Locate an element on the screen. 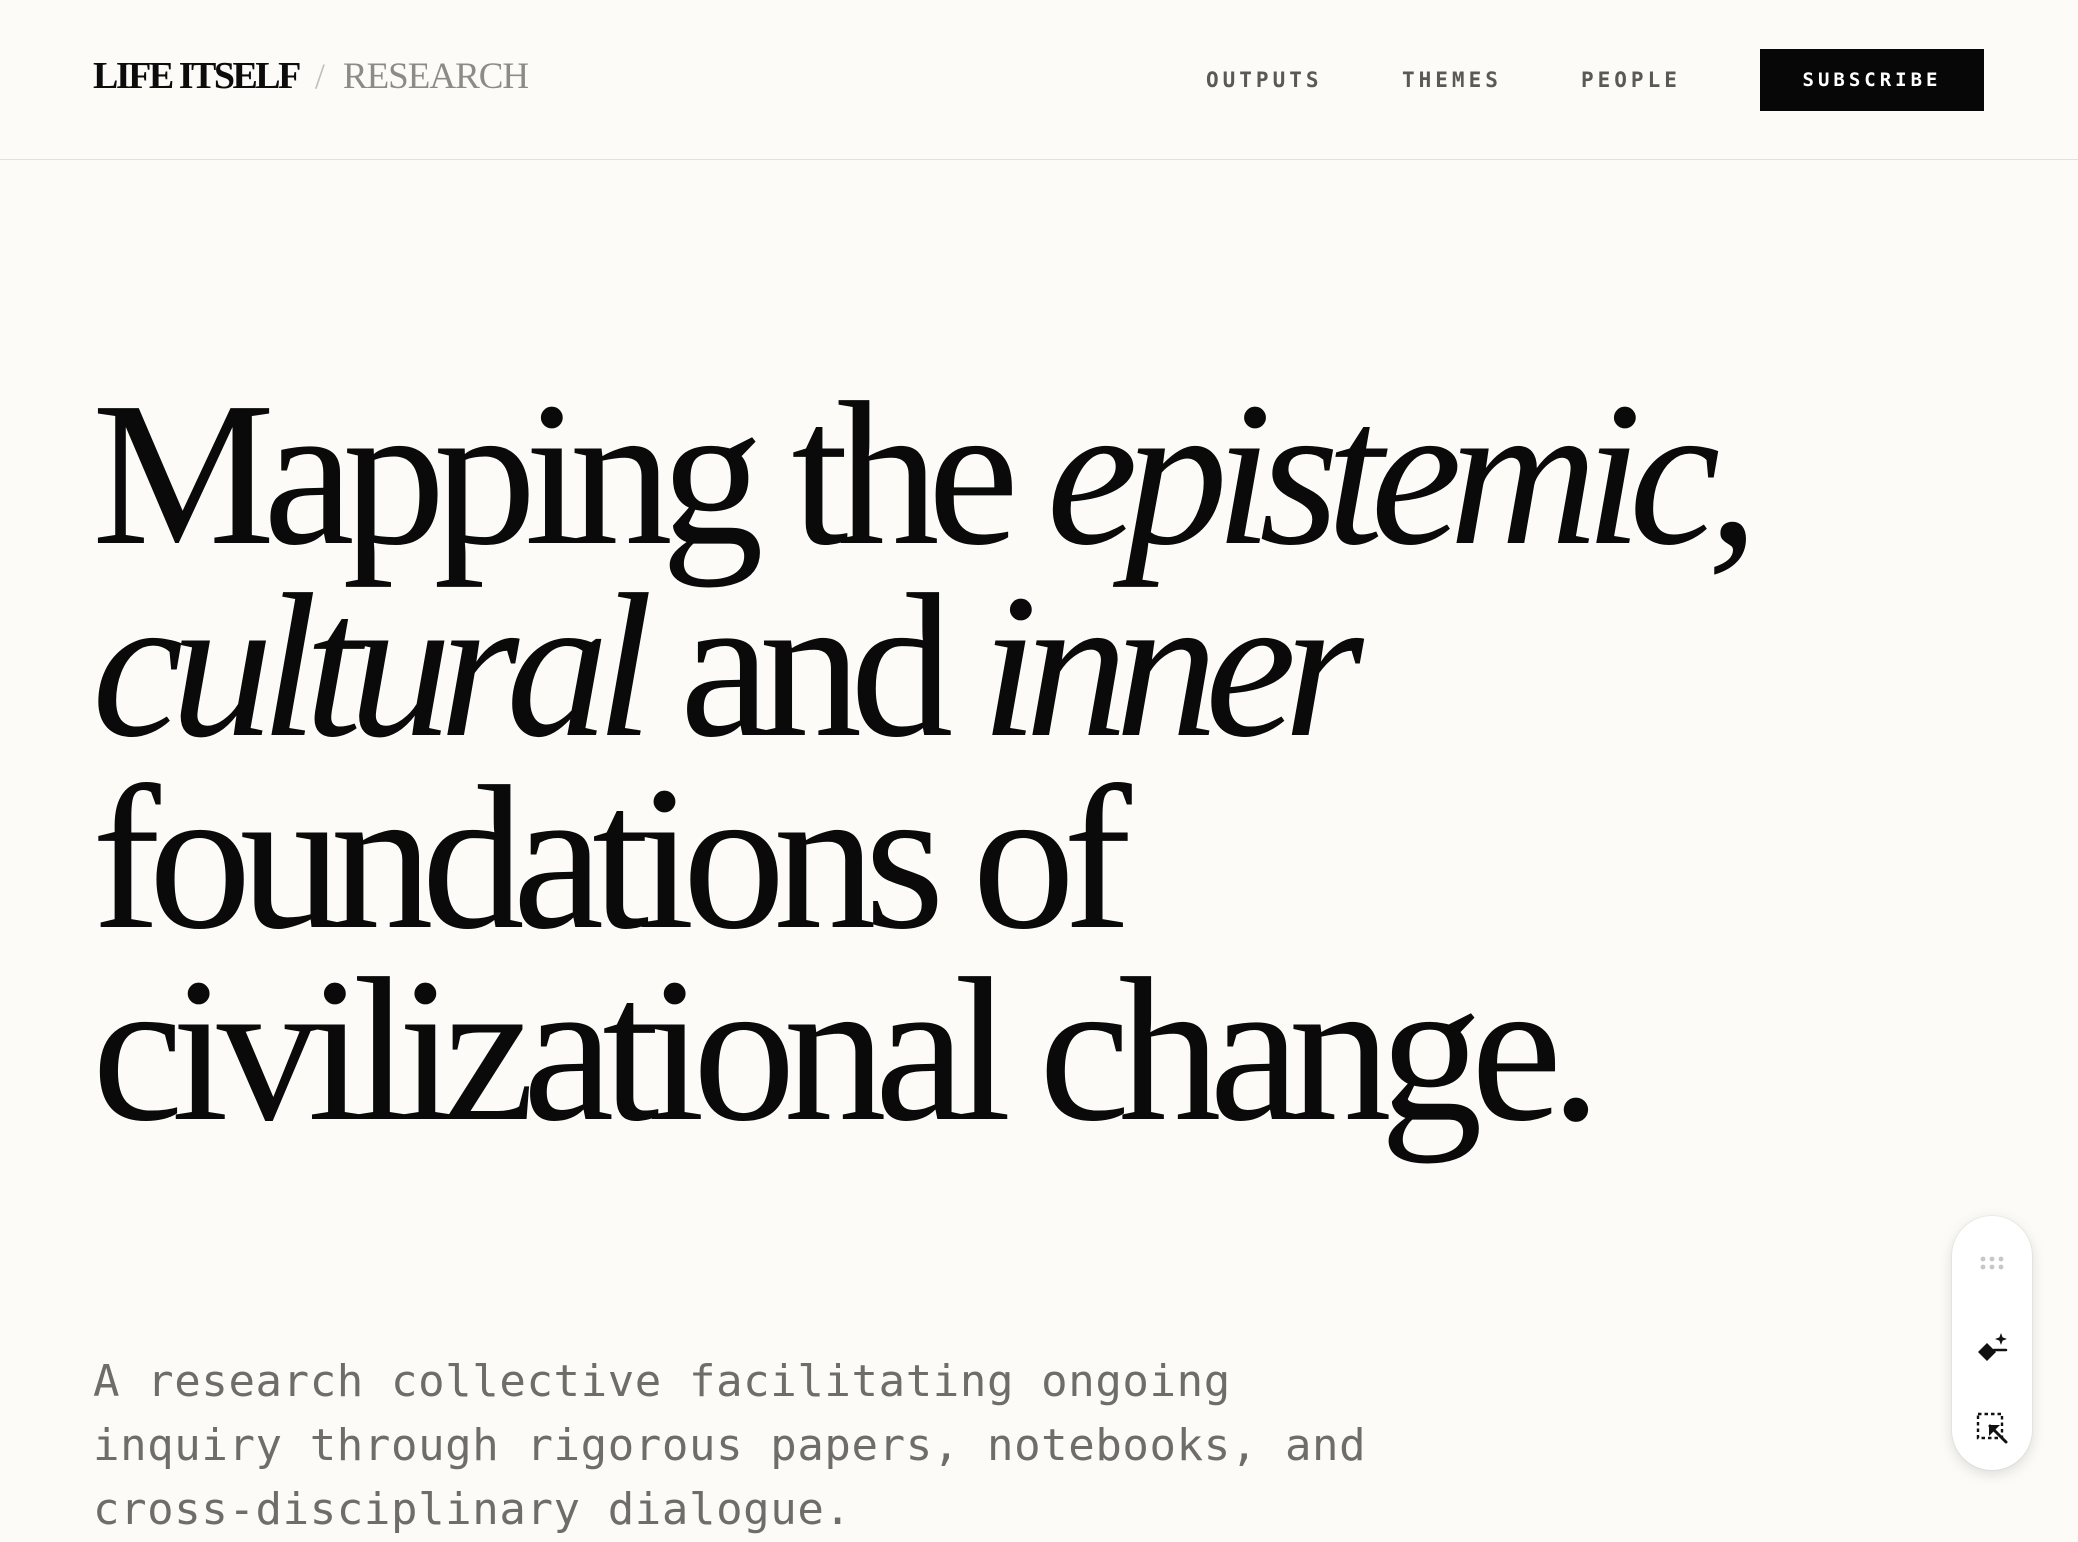 The image size is (2078, 1542). floating-toolbar is located at coordinates (1992, 1343).